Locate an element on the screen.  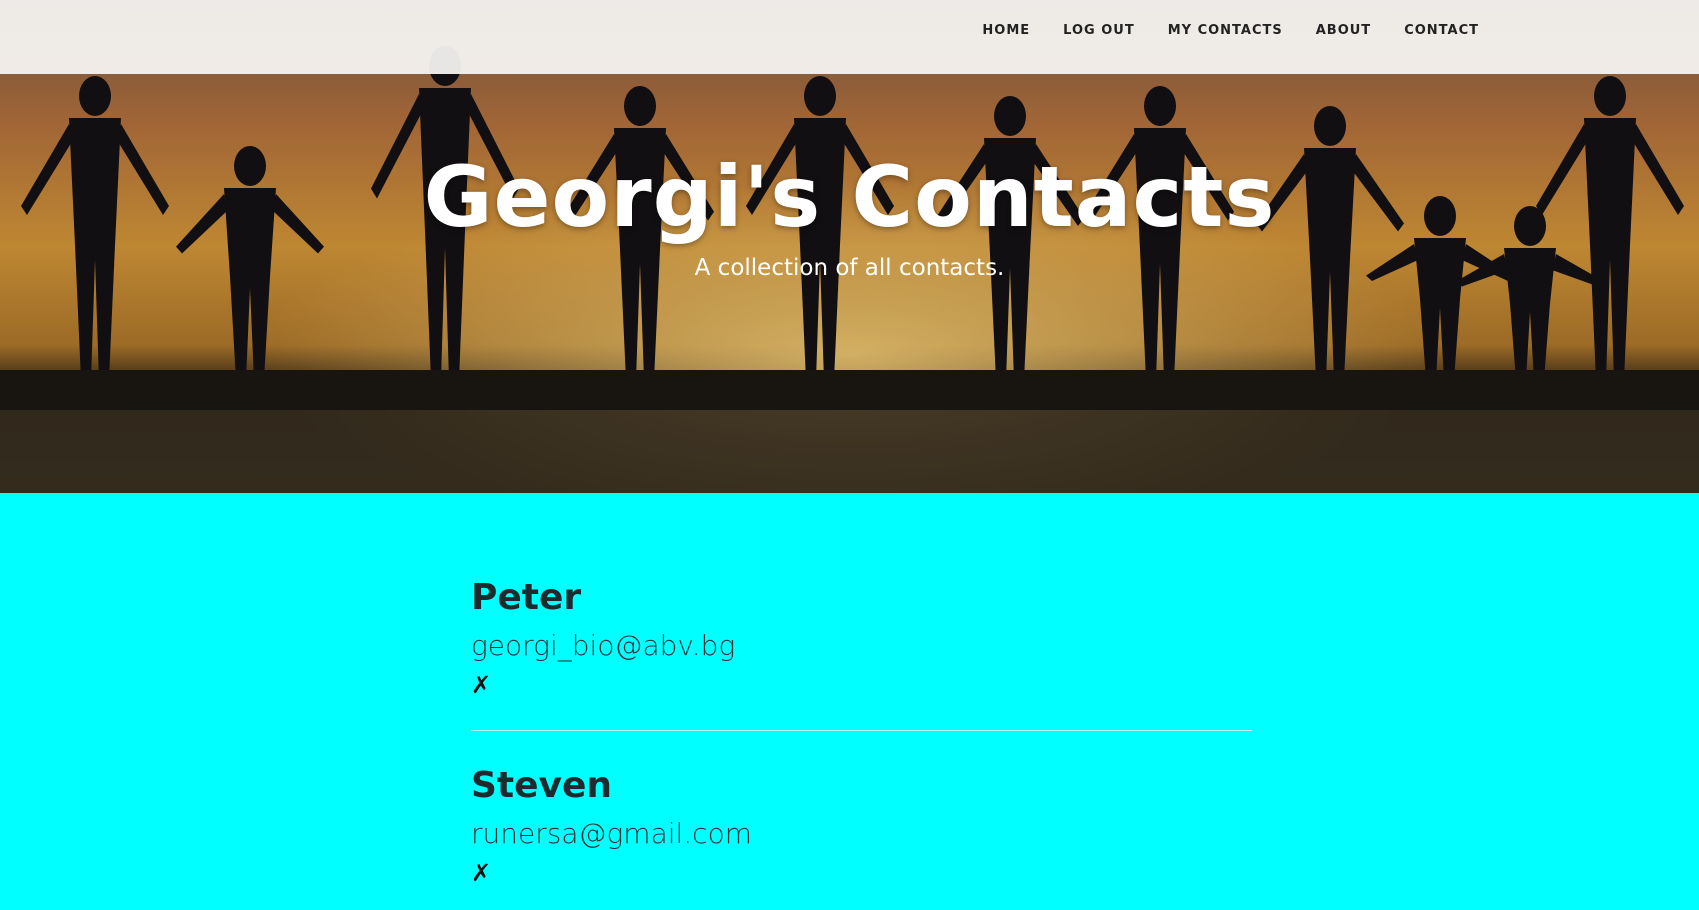
top-navbar: HOME LOG OUT MY CONTACTS ABOUT CONTACT is located at coordinates (849, 37).